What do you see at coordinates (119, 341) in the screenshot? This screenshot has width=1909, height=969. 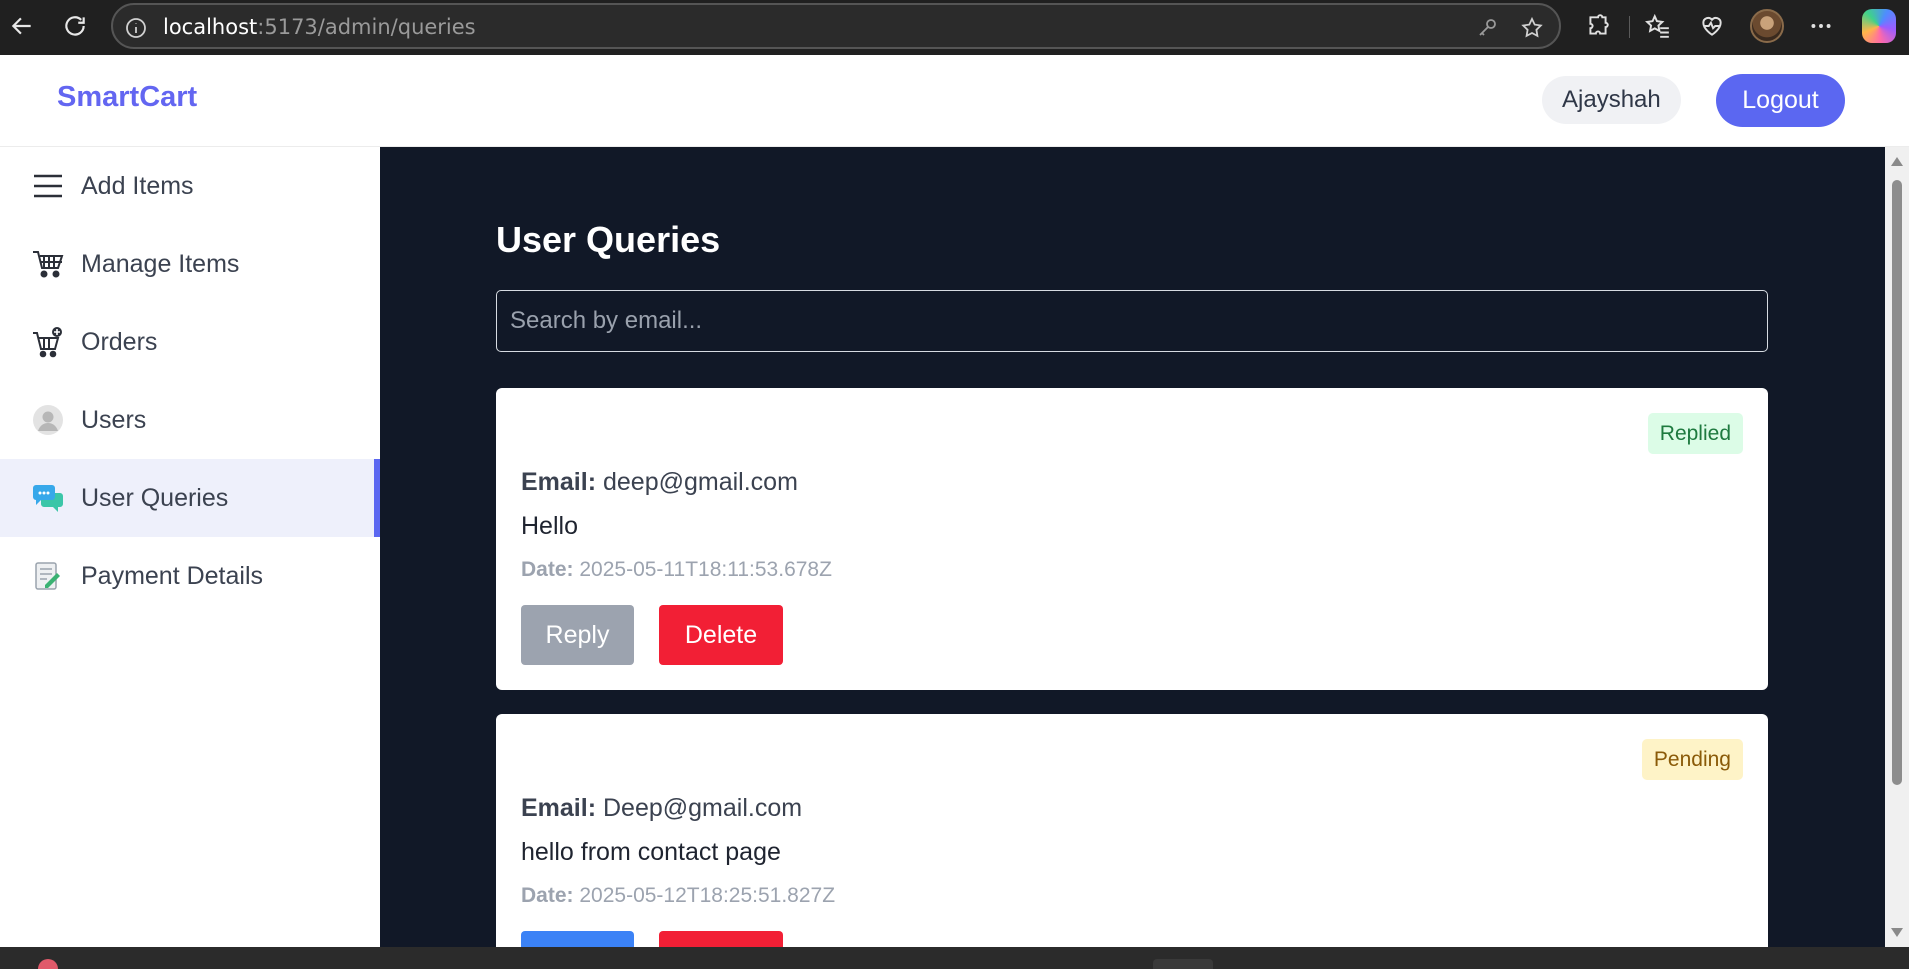 I see `sidebar-item-label: Orders` at bounding box center [119, 341].